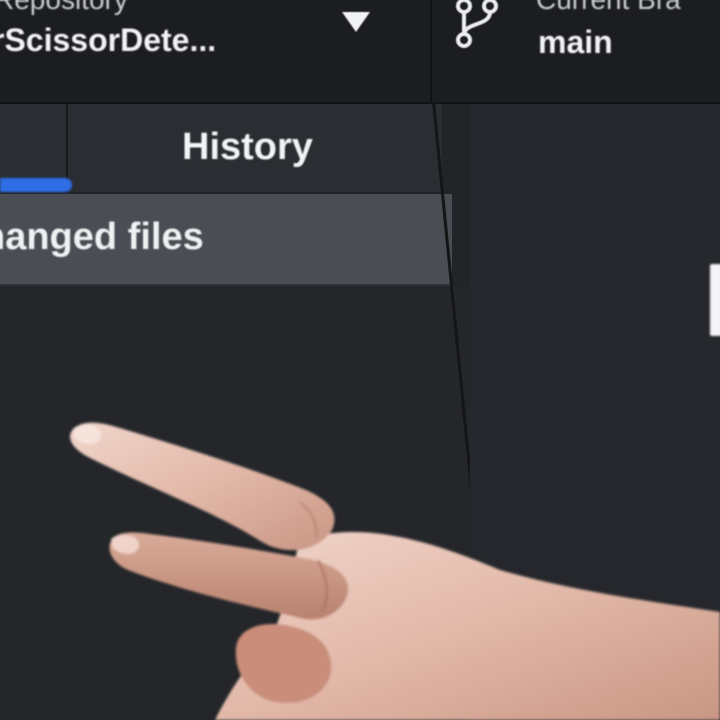 The image size is (720, 720). Describe the element at coordinates (226, 240) in the screenshot. I see `changed-files-header: hanged files` at that location.